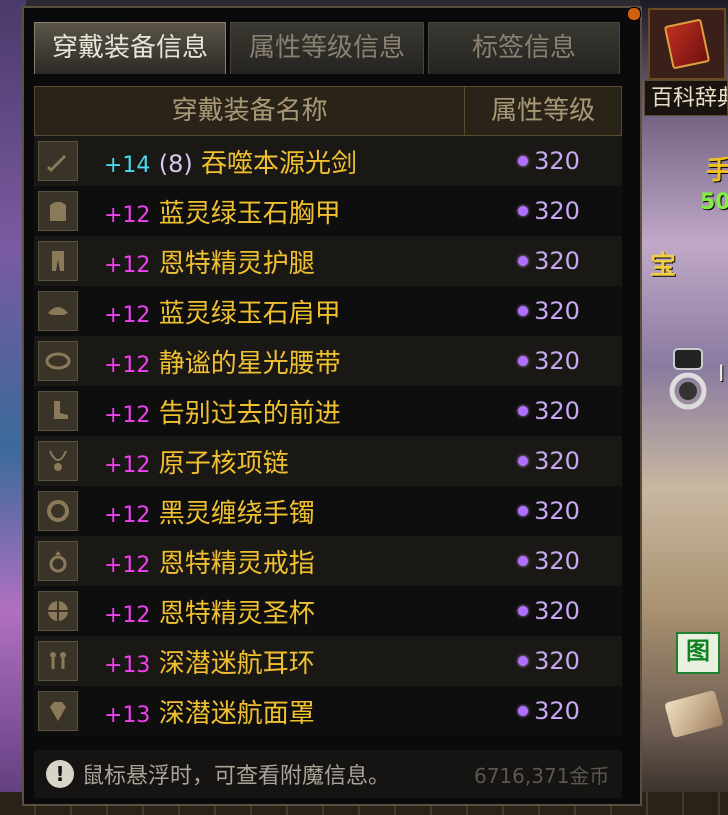 This screenshot has width=728, height=815. What do you see at coordinates (236, 563) in the screenshot?
I see `item-title: 恩特精灵戒指` at bounding box center [236, 563].